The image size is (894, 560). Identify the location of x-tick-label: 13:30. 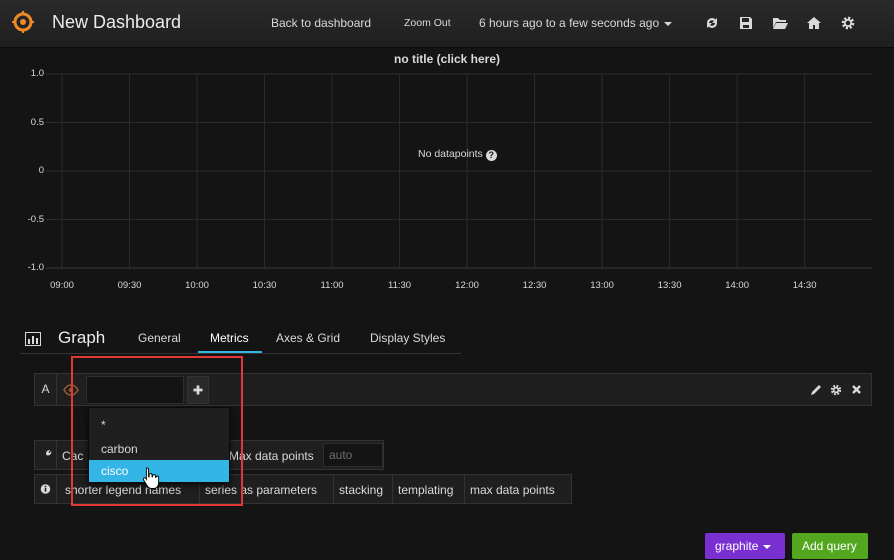
(669, 285).